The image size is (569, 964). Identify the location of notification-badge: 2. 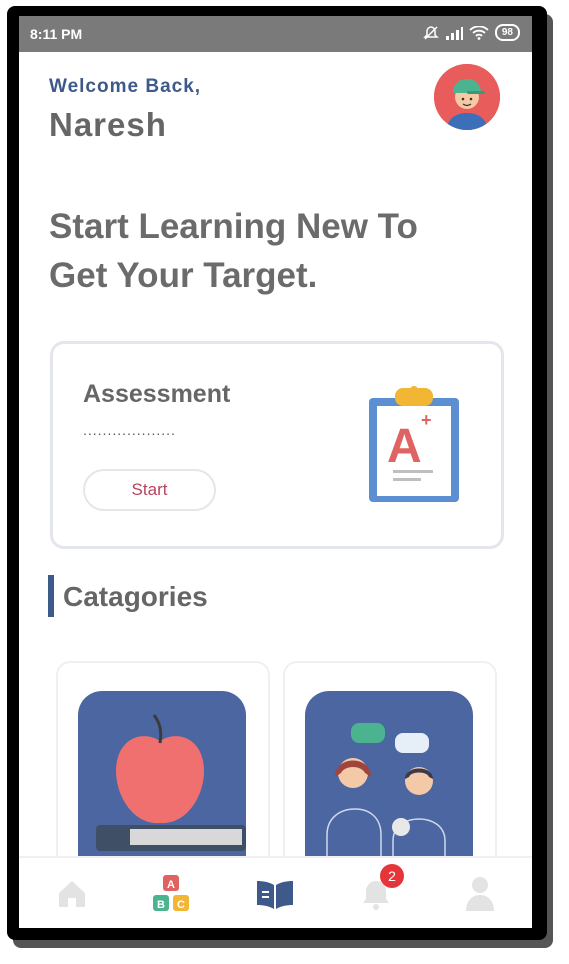
(392, 876).